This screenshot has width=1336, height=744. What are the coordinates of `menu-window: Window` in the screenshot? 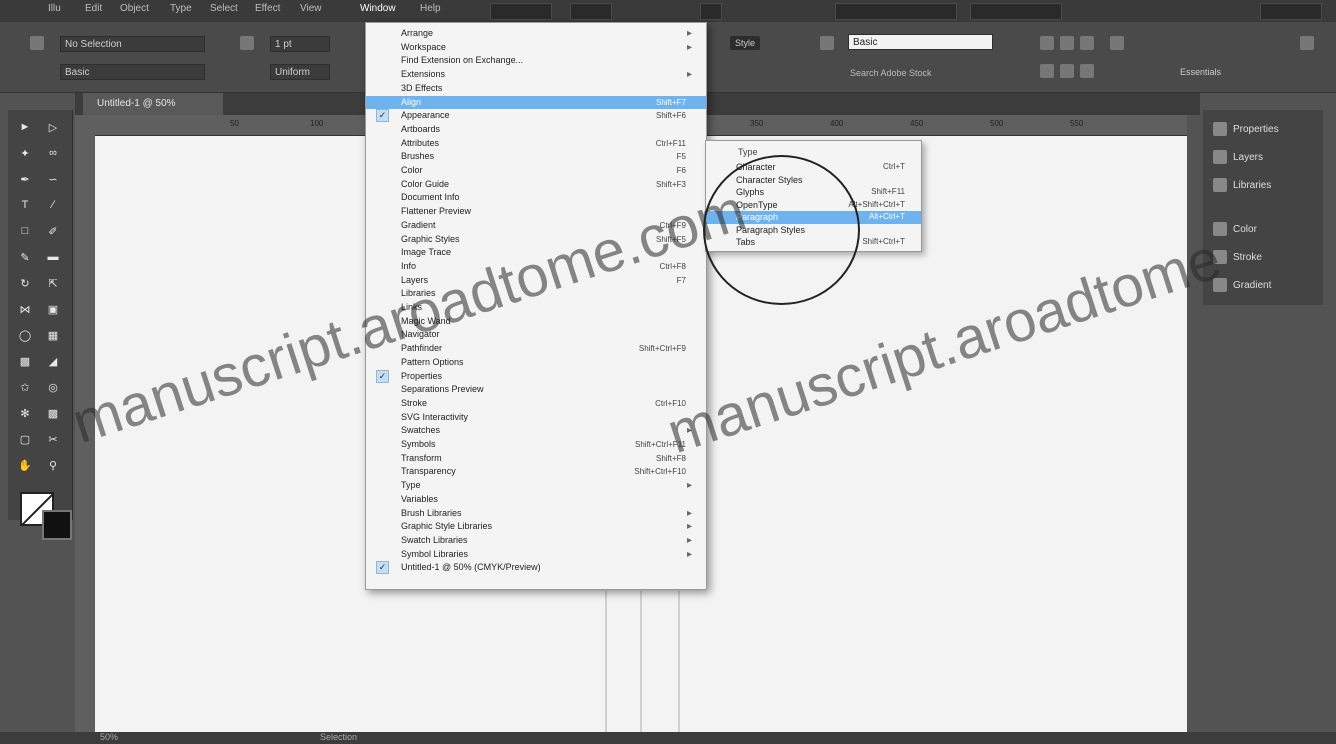 It's located at (378, 8).